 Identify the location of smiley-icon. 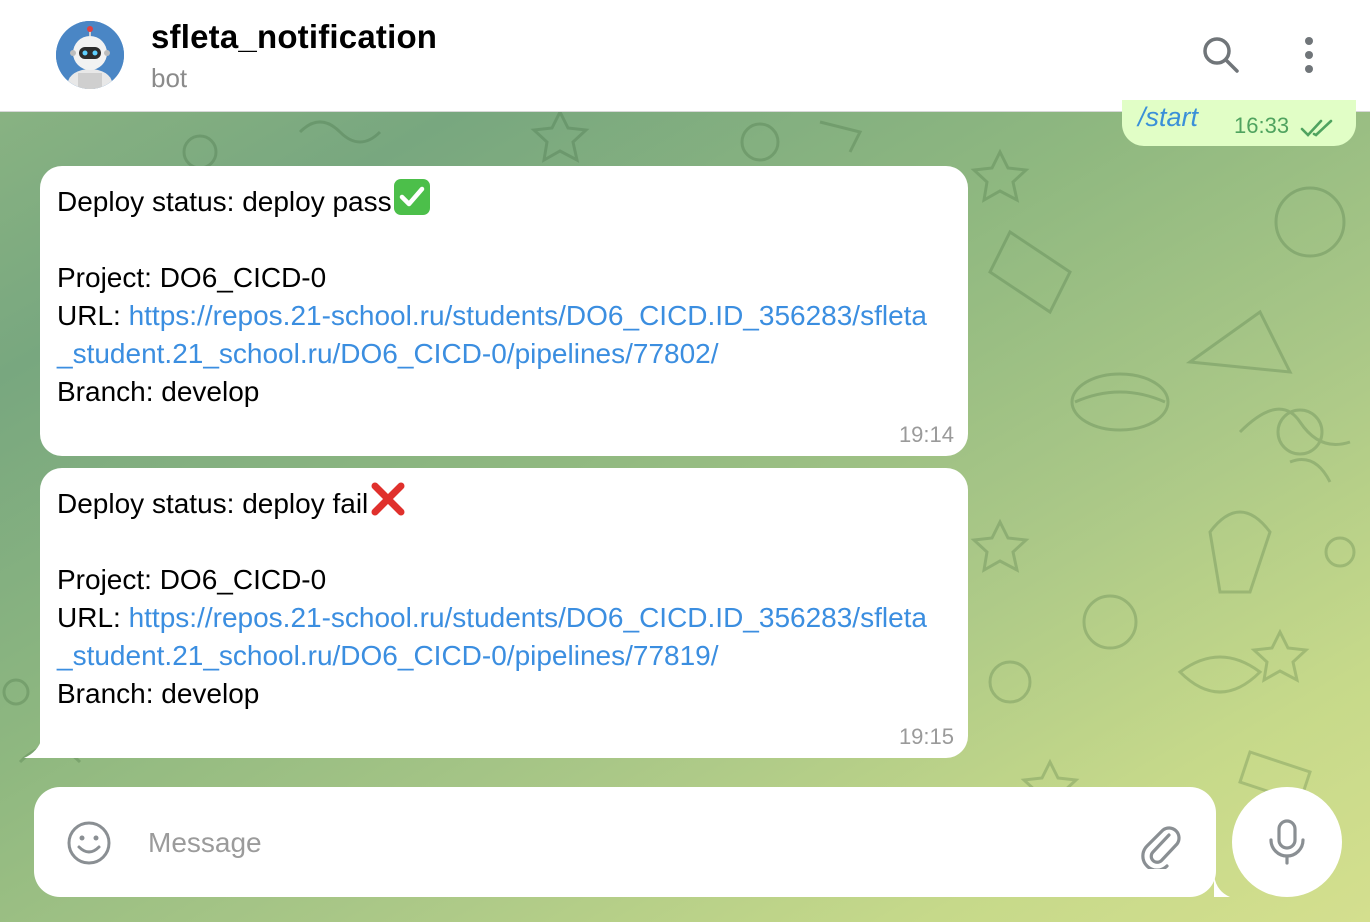
(89, 843).